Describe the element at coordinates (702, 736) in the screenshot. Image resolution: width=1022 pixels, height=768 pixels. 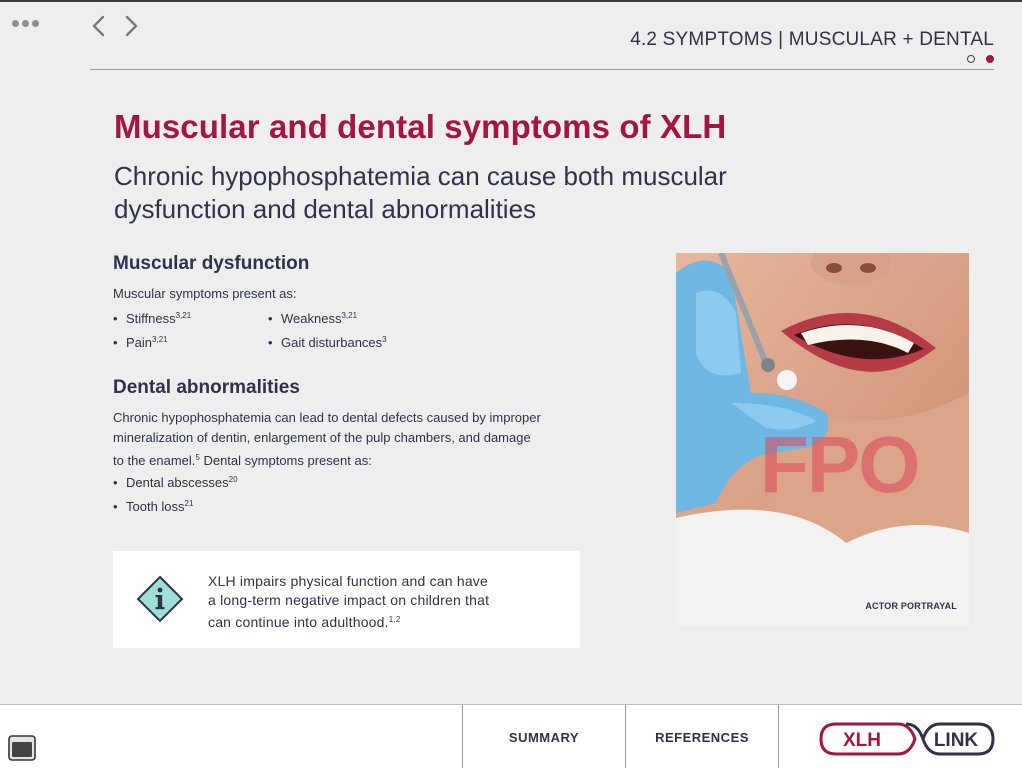
I see `references-button: REFERENCES` at that location.